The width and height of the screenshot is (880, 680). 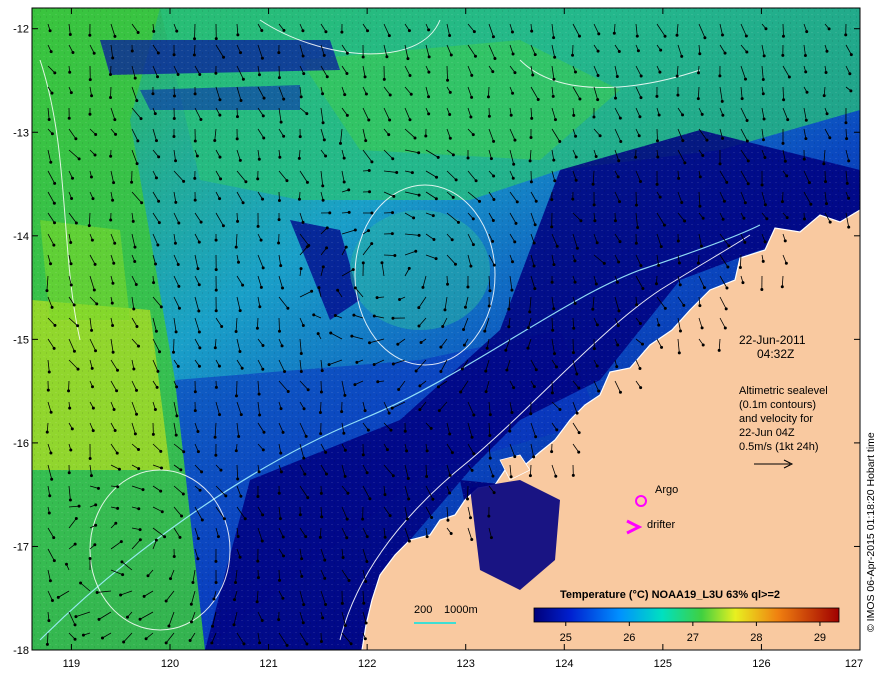 What do you see at coordinates (389, 255) in the screenshot?
I see `velocity-arrow` at bounding box center [389, 255].